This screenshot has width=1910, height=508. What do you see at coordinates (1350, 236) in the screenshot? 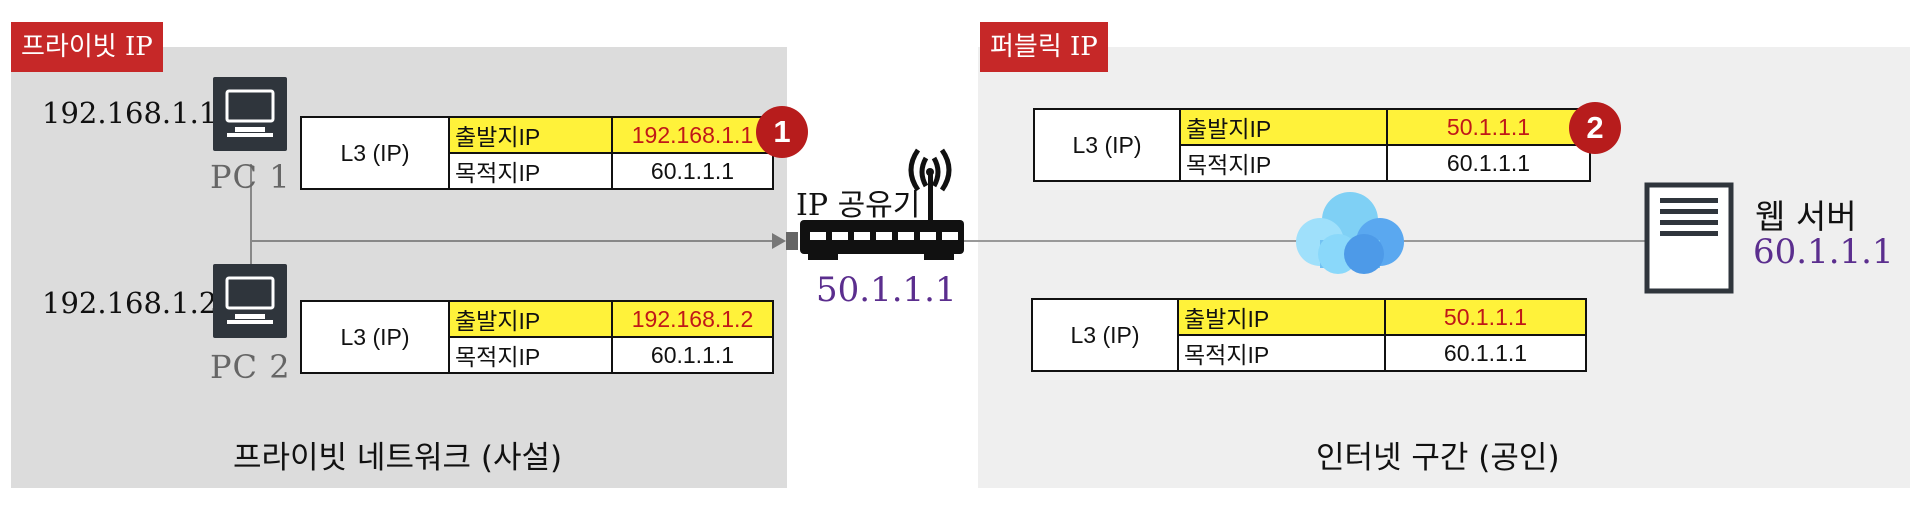
I see `cloud-icon` at bounding box center [1350, 236].